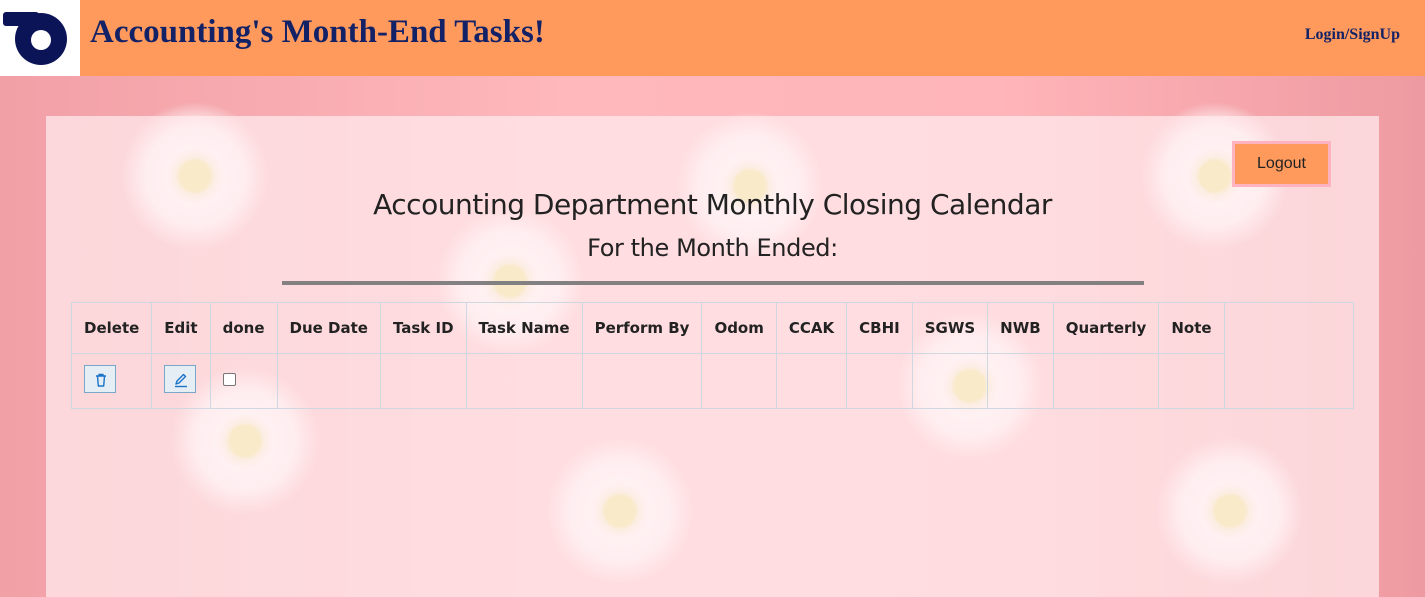  I want to click on divider, so click(713, 283).